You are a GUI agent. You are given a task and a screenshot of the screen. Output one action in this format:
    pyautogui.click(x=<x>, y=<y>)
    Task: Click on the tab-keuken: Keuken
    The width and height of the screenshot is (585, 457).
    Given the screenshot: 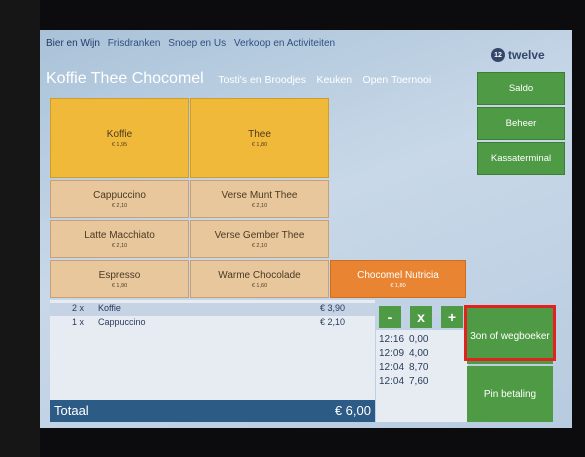 What is the action you would take?
    pyautogui.click(x=334, y=80)
    